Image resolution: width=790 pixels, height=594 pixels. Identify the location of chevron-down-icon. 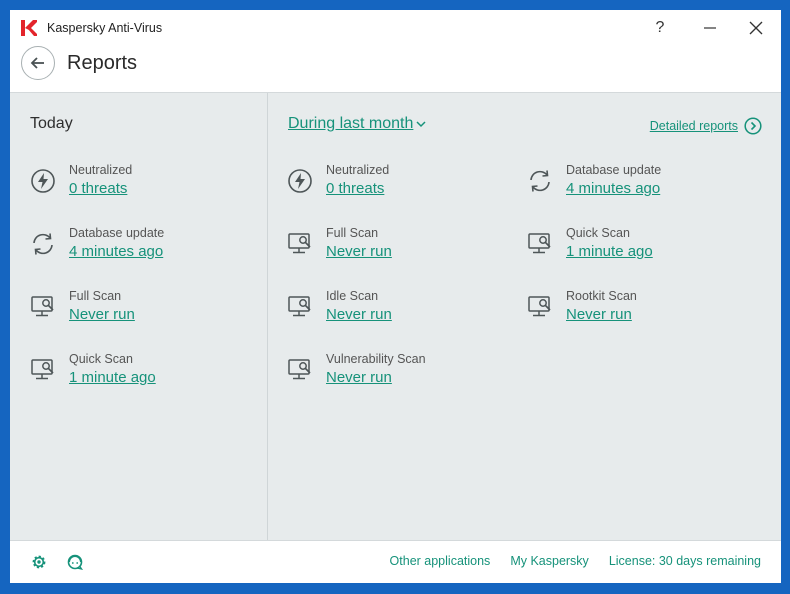
(421, 124).